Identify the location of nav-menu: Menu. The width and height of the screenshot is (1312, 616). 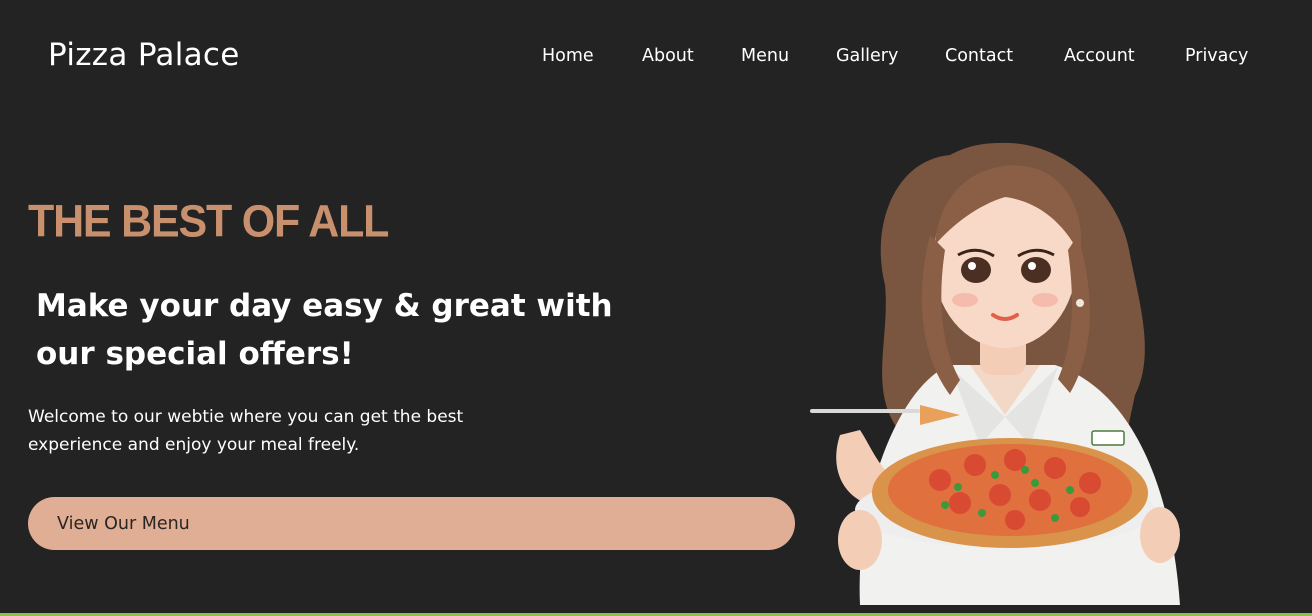
(765, 56).